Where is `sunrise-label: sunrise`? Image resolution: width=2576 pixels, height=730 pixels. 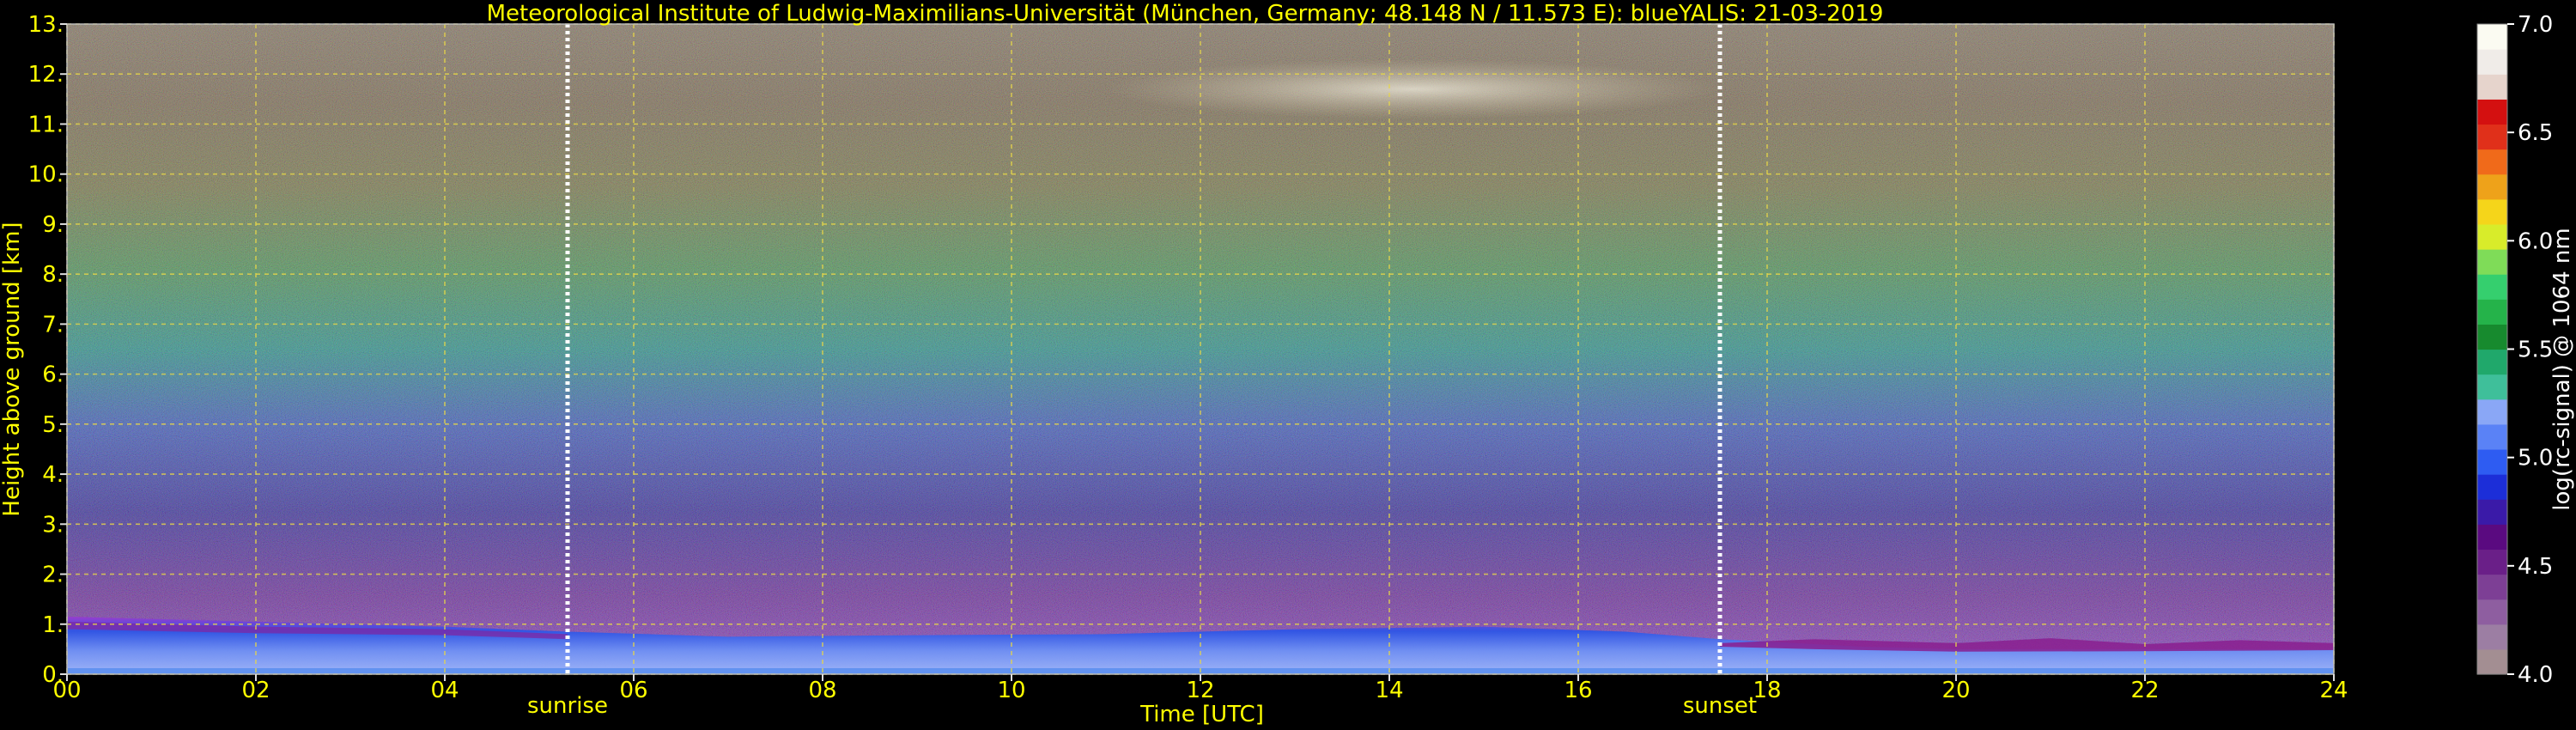 sunrise-label: sunrise is located at coordinates (567, 706).